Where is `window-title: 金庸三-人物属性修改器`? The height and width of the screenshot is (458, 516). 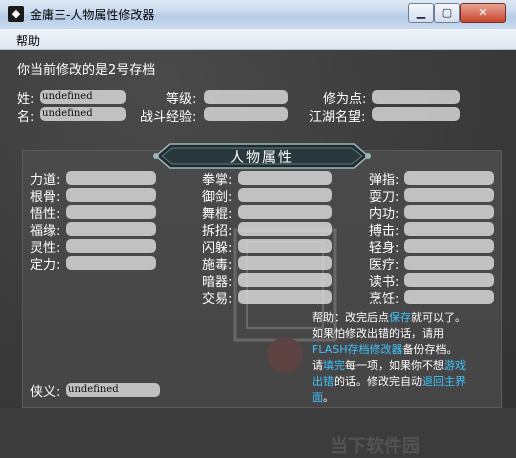
window-title: 金庸三-人物属性修改器 is located at coordinates (92, 15).